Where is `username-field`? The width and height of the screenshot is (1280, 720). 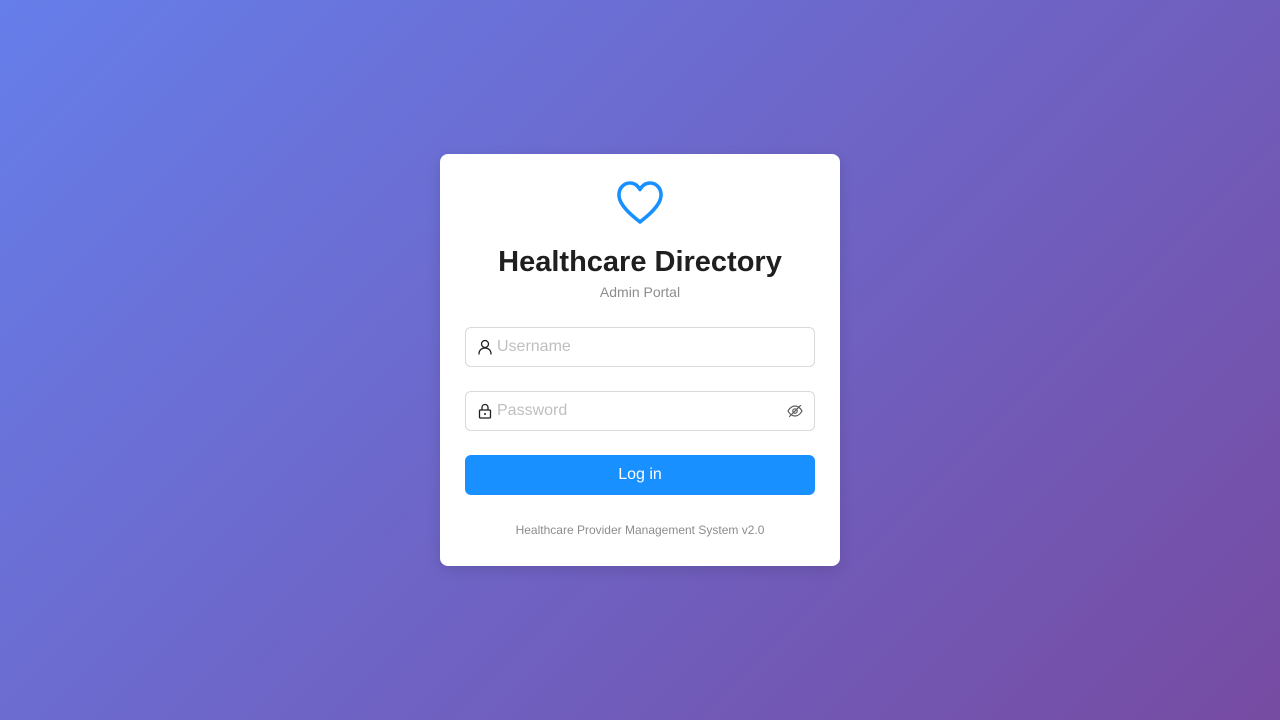 username-field is located at coordinates (640, 347).